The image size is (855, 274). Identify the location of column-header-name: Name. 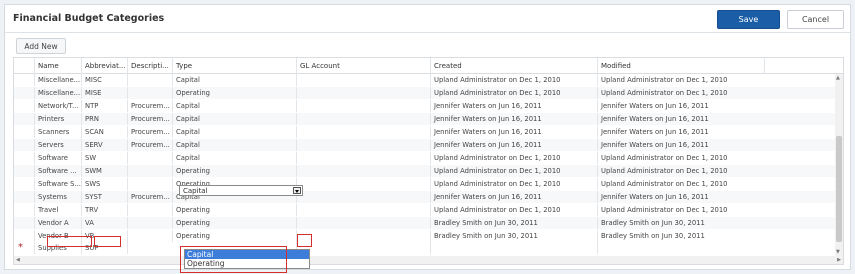
(57, 66).